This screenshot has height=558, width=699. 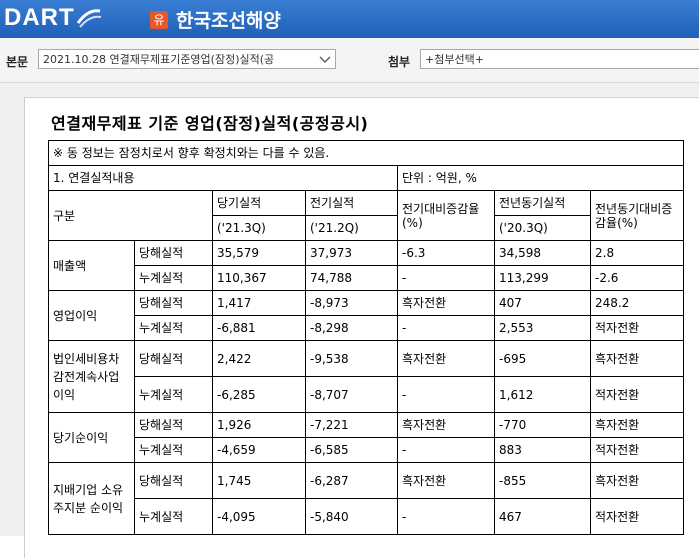 What do you see at coordinates (259, 450) in the screenshot?
I see `cell-cur: -4,659` at bounding box center [259, 450].